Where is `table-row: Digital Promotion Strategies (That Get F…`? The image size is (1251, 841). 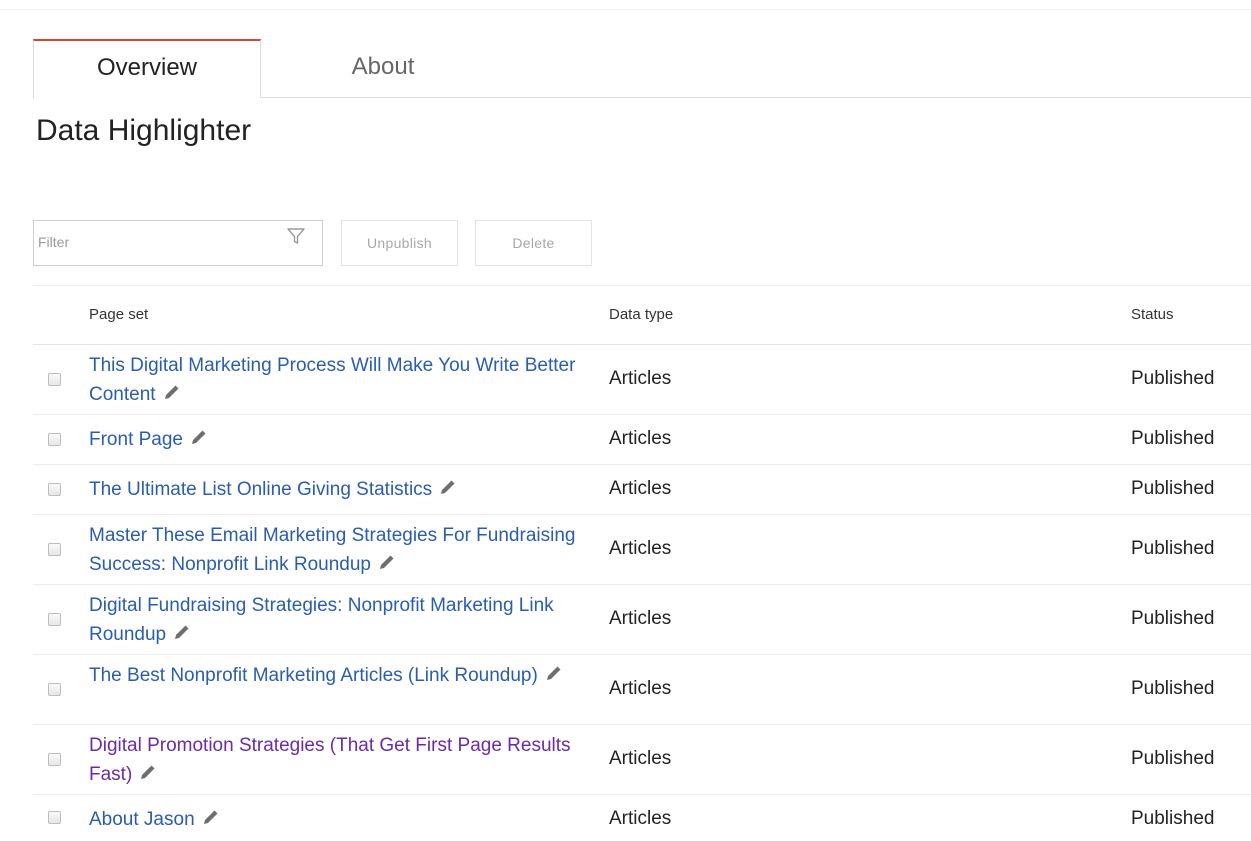
table-row: Digital Promotion Strategies (That Get F… is located at coordinates (642, 760).